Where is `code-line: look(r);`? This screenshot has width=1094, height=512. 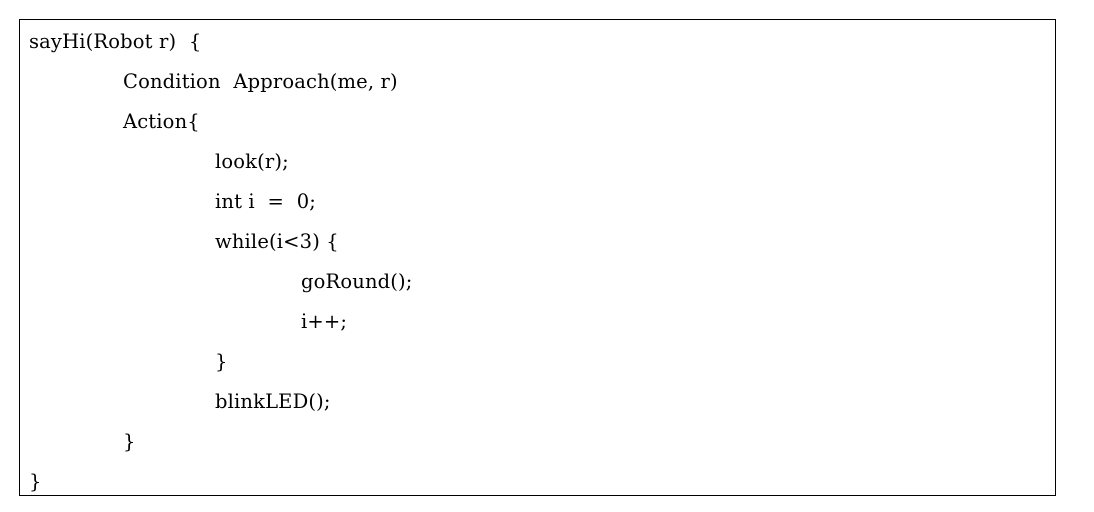 code-line: look(r); is located at coordinates (252, 161).